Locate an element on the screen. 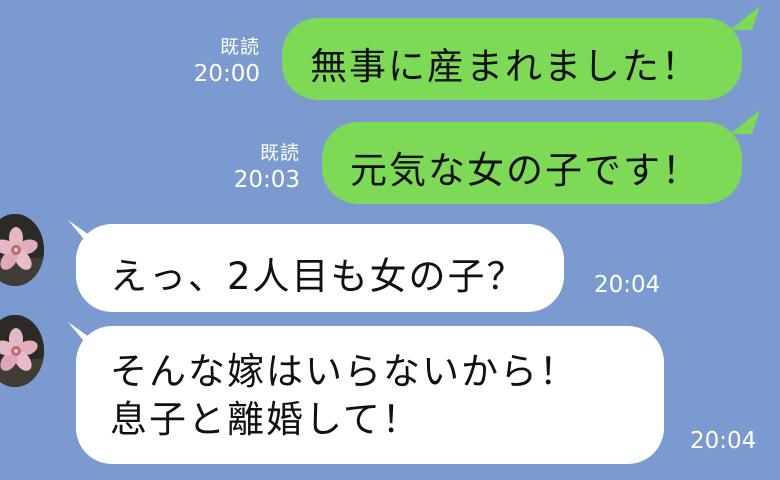  message-time: 20:03 is located at coordinates (266, 179).